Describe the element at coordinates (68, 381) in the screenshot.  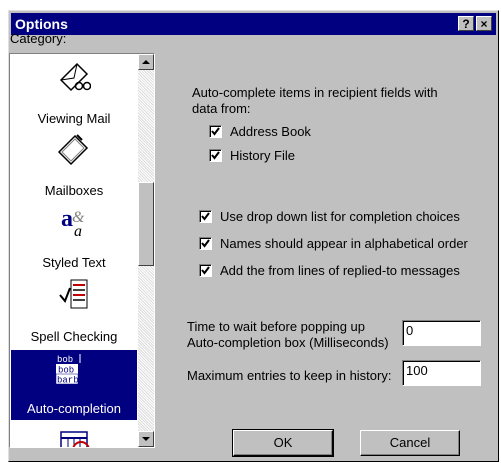
I see `svg-text: barb` at that location.